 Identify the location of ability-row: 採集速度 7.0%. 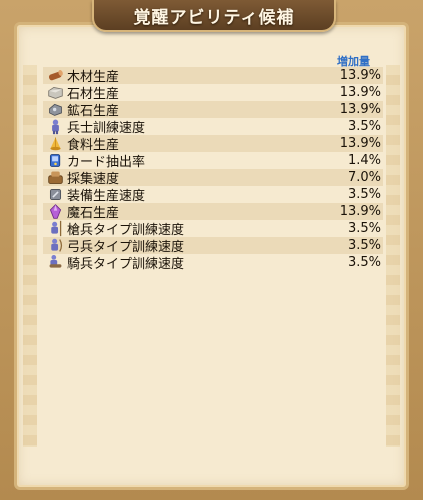
(213, 178).